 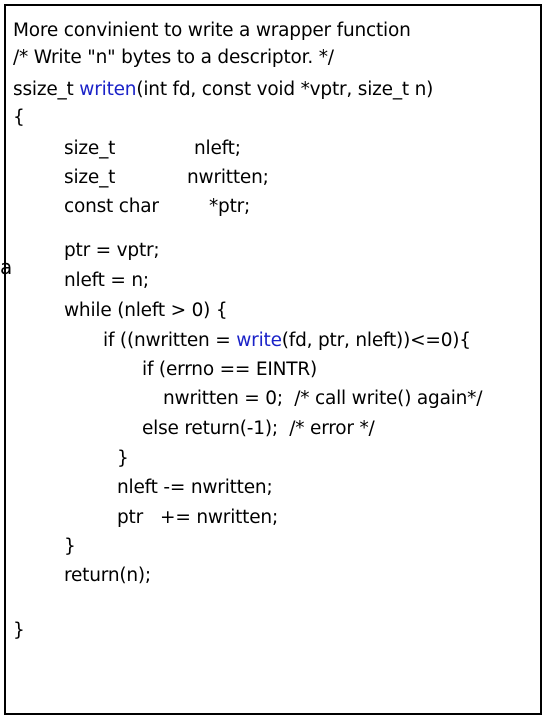 I want to click on return-type: ssize_t, so click(x=46, y=89).